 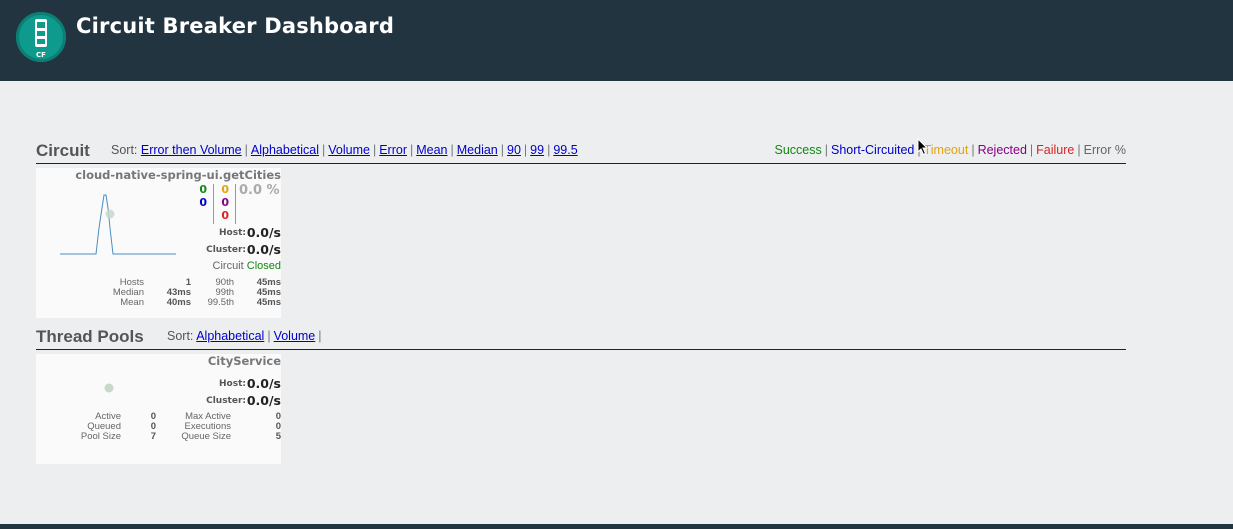 What do you see at coordinates (393, 150) in the screenshot?
I see `sort-error: Error` at bounding box center [393, 150].